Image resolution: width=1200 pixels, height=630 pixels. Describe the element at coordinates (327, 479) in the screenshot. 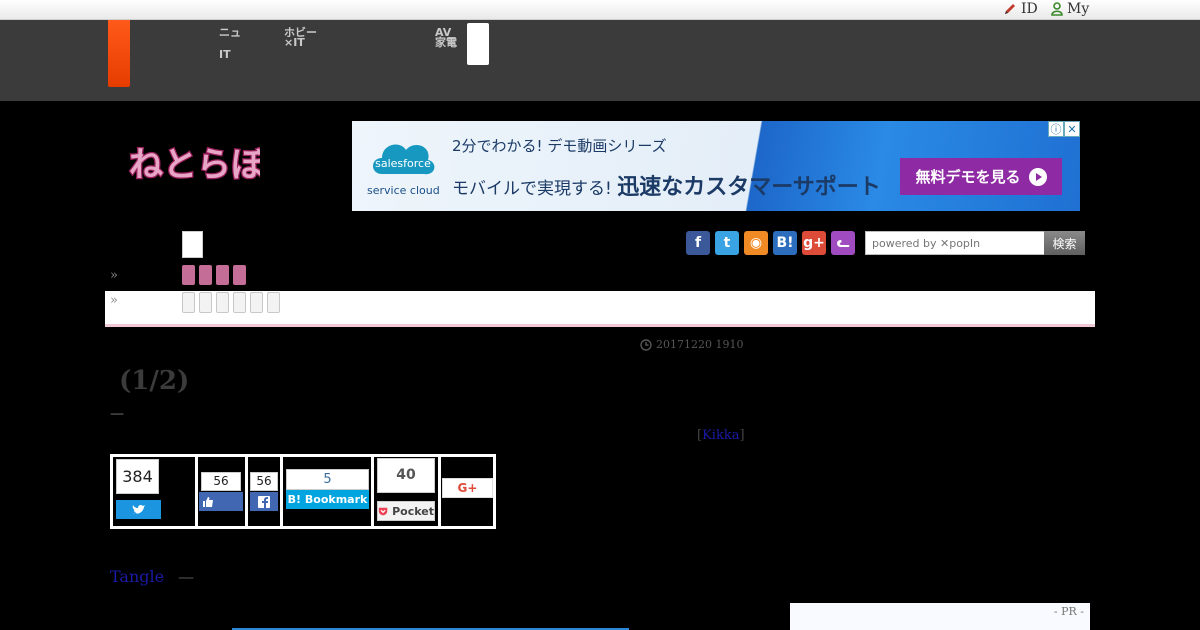

I see `hatena-count: 5` at that location.